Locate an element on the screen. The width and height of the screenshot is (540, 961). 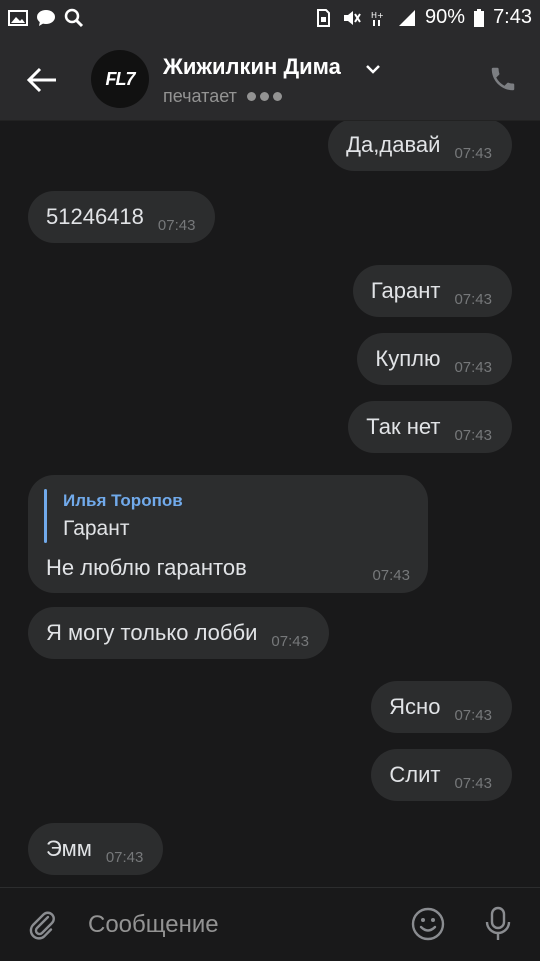
message-bubble-in: Эмм 07:43 is located at coordinates (96, 849).